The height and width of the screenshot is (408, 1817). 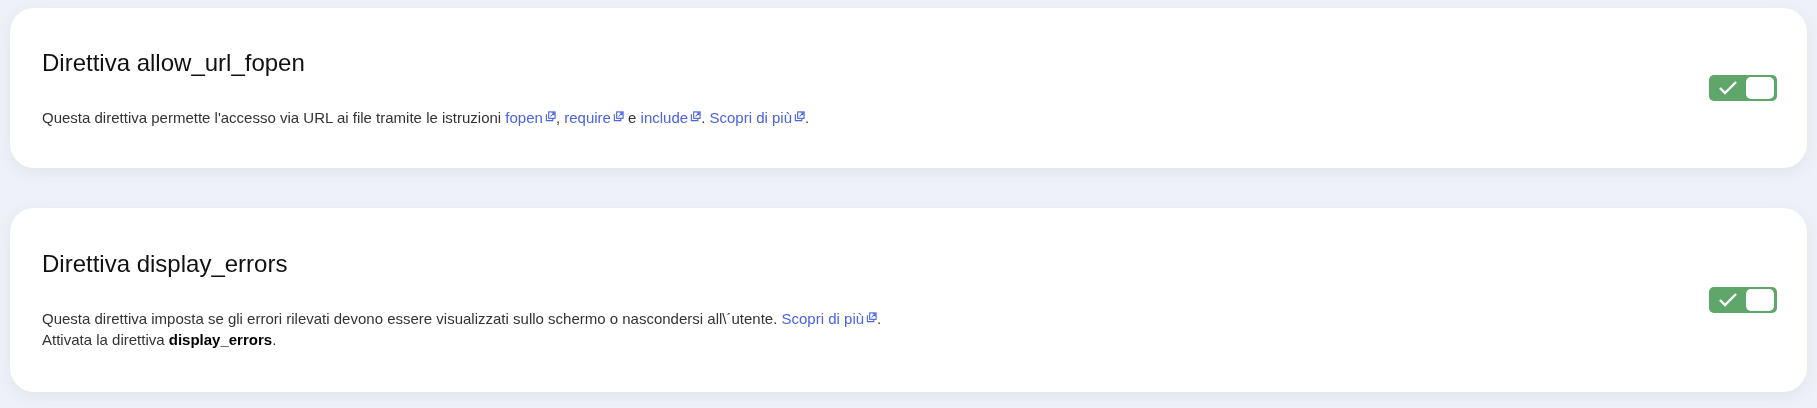 I want to click on directive-description: Questa direttiva imposta se gli errori rilevati devono essere visualizzati sullo schermo o nascondersi all\´utente. Scopri di più ., so click(x=462, y=319).